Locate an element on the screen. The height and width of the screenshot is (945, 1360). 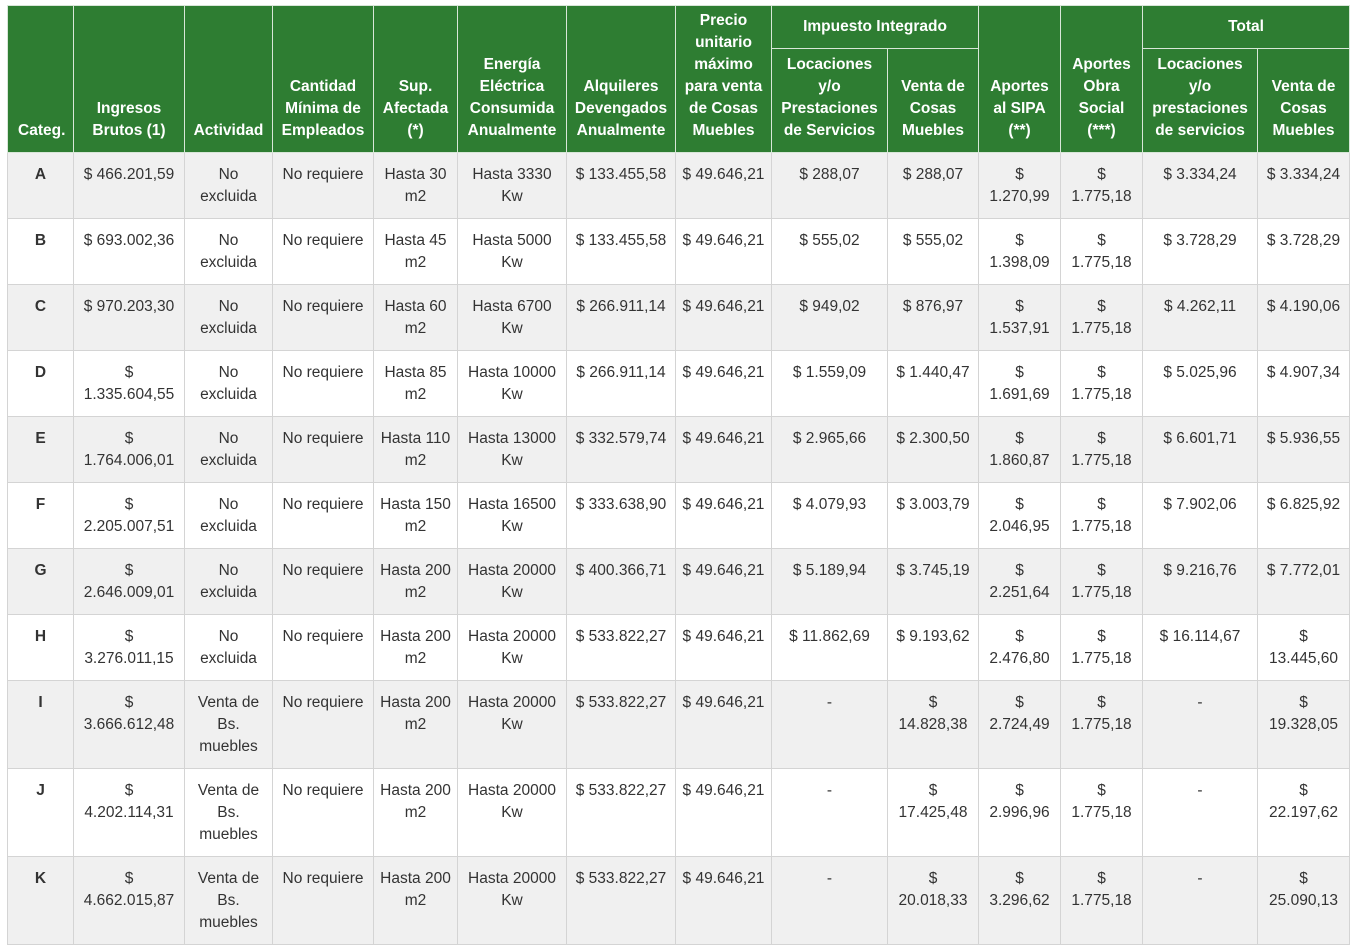
cell-energia: Hasta 6700 Kw is located at coordinates (512, 317).